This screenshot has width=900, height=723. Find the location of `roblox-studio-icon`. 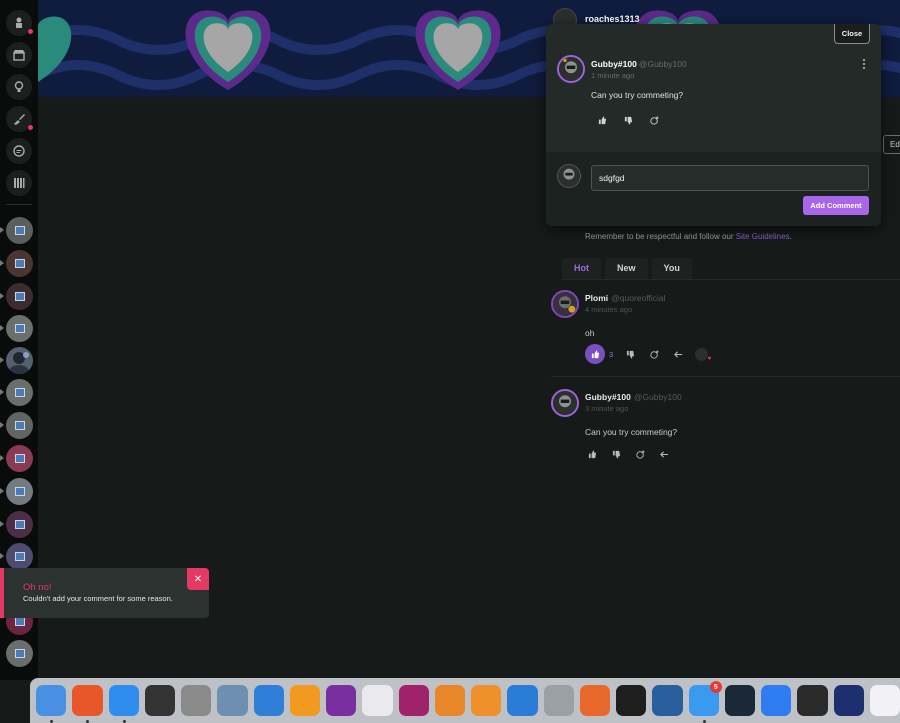

roblox-studio-icon is located at coordinates (776, 700).